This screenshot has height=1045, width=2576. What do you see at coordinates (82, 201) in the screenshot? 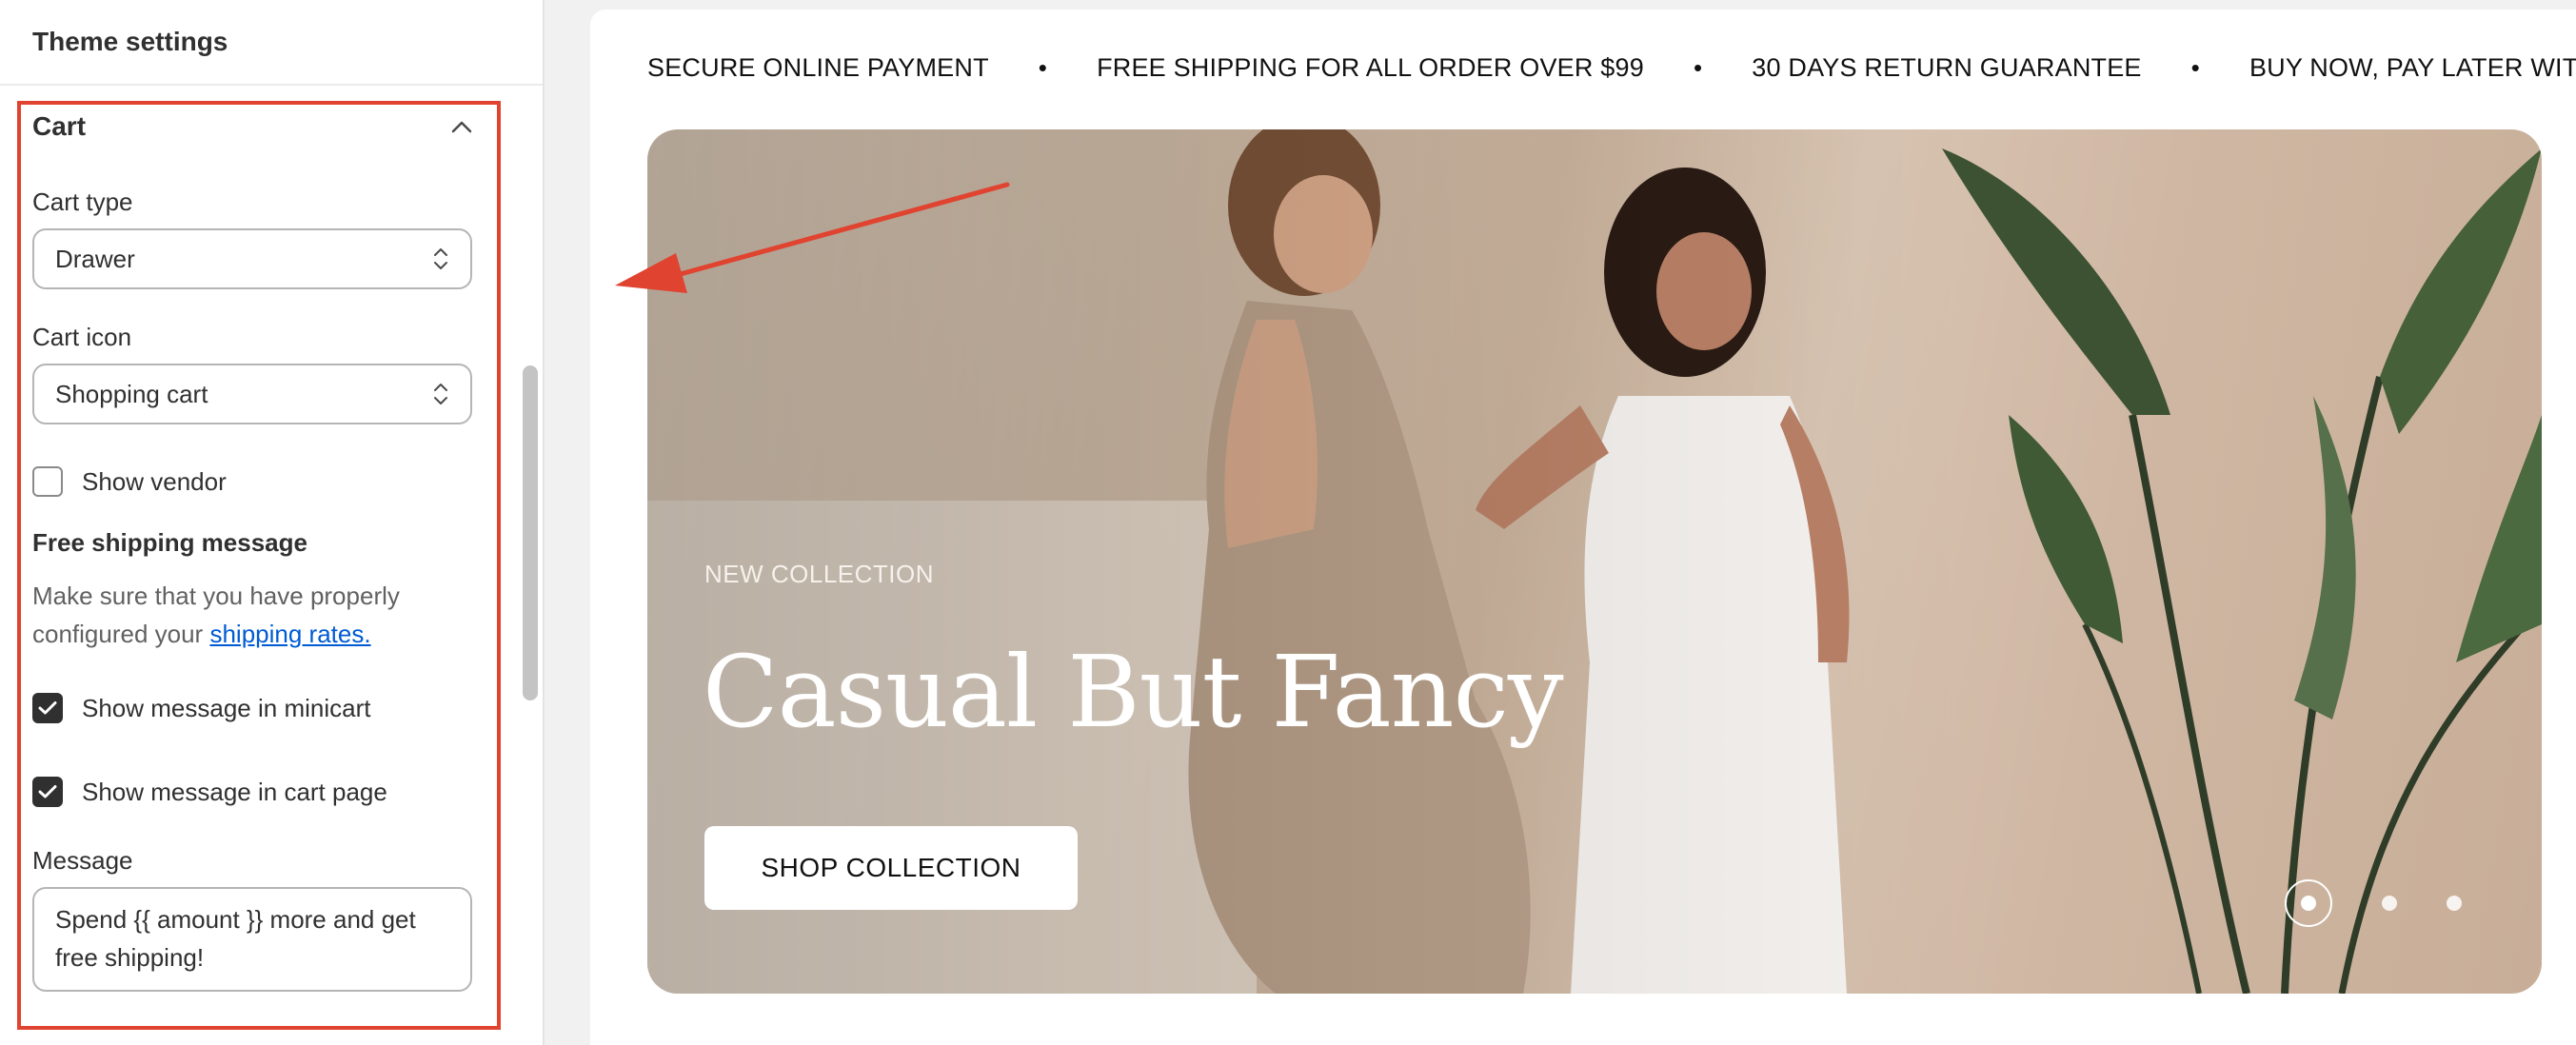
I see `cart-type-label: Cart type` at bounding box center [82, 201].